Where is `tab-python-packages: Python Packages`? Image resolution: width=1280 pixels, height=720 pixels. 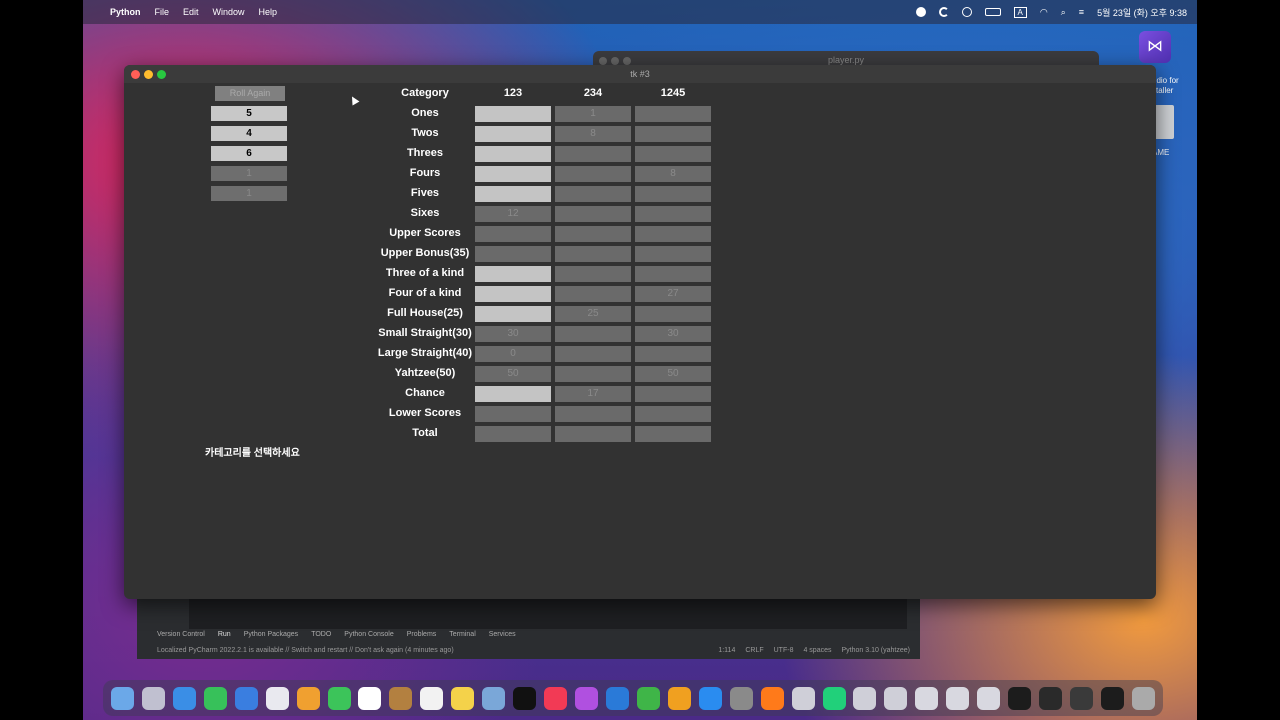
tab-python-packages: Python Packages is located at coordinates (271, 634).